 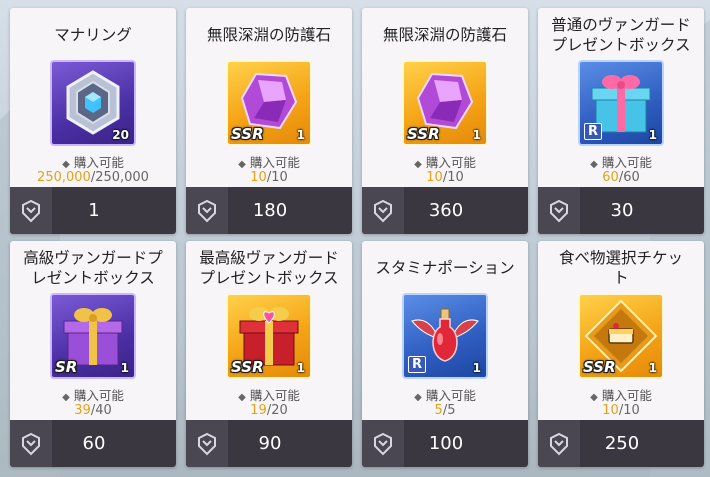 I want to click on gift-box-icon: SSR 1, so click(x=269, y=336).